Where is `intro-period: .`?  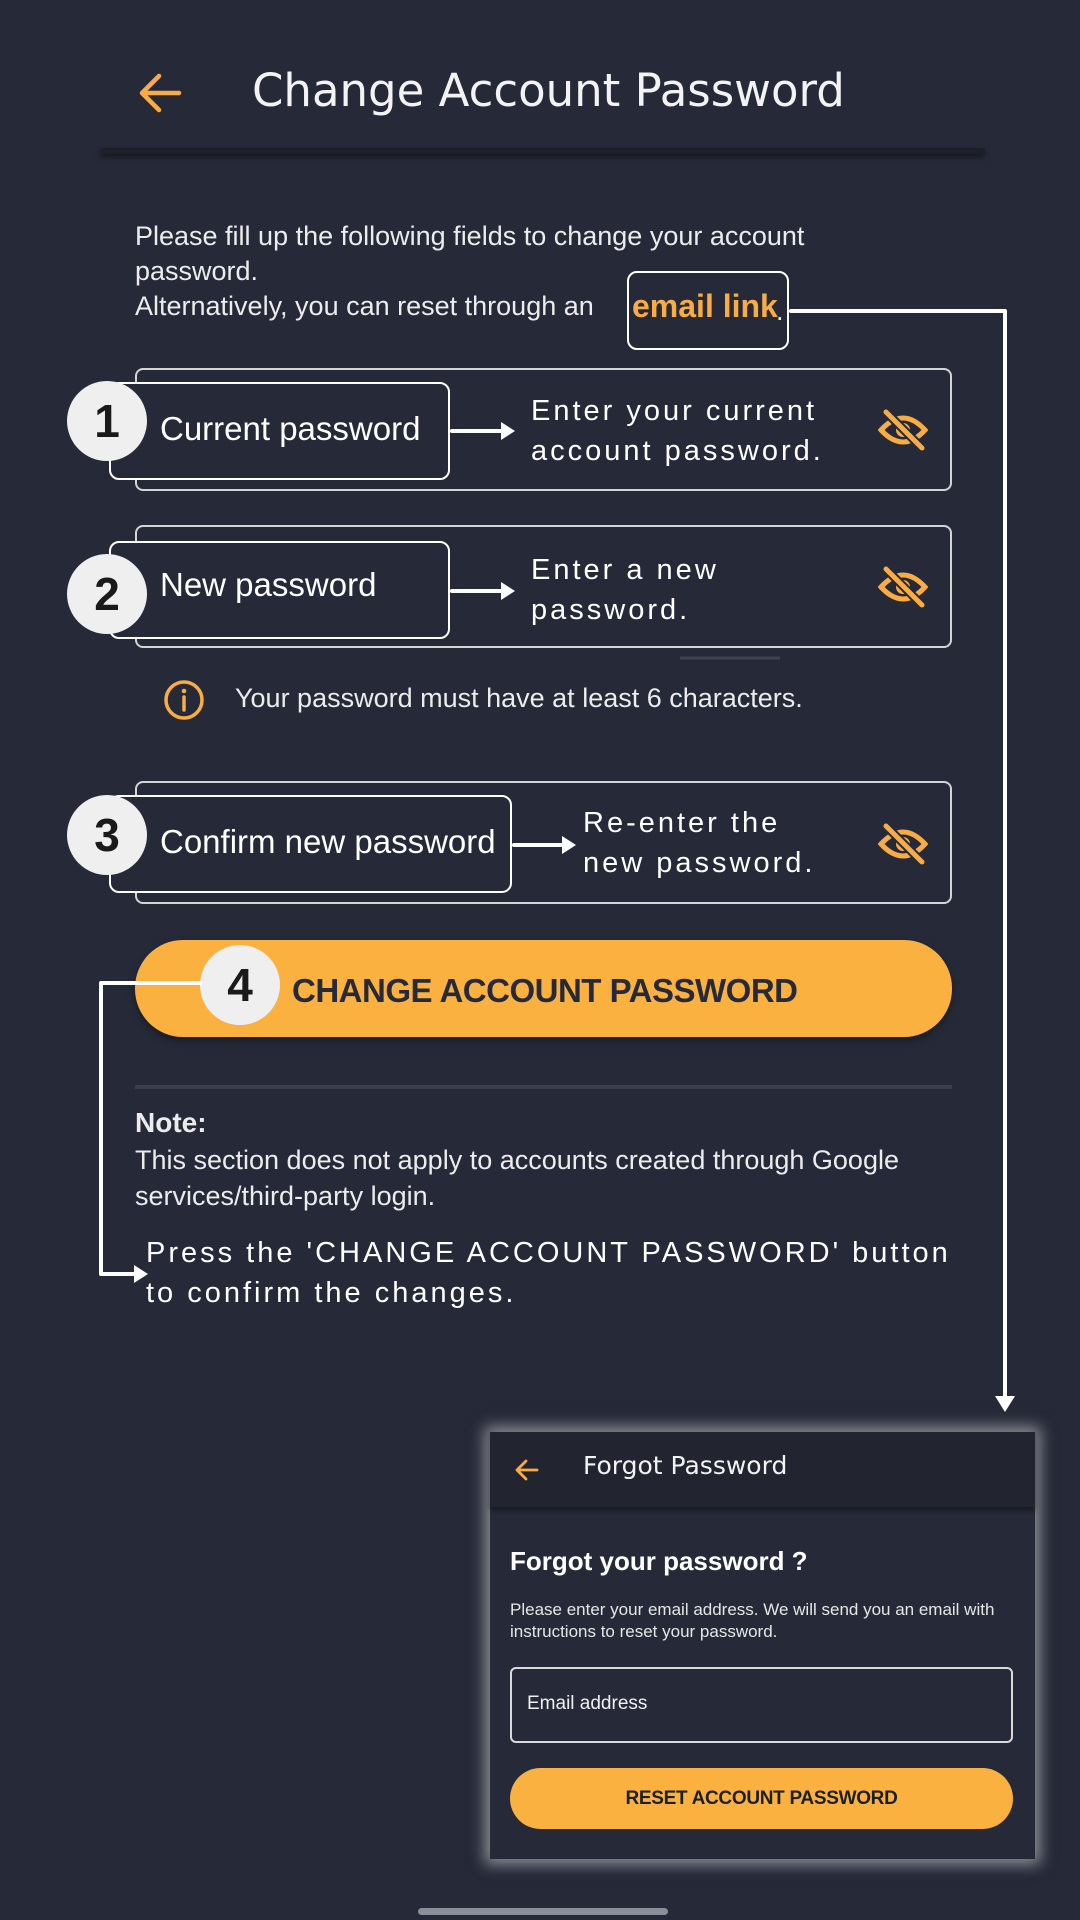 intro-period: . is located at coordinates (780, 311).